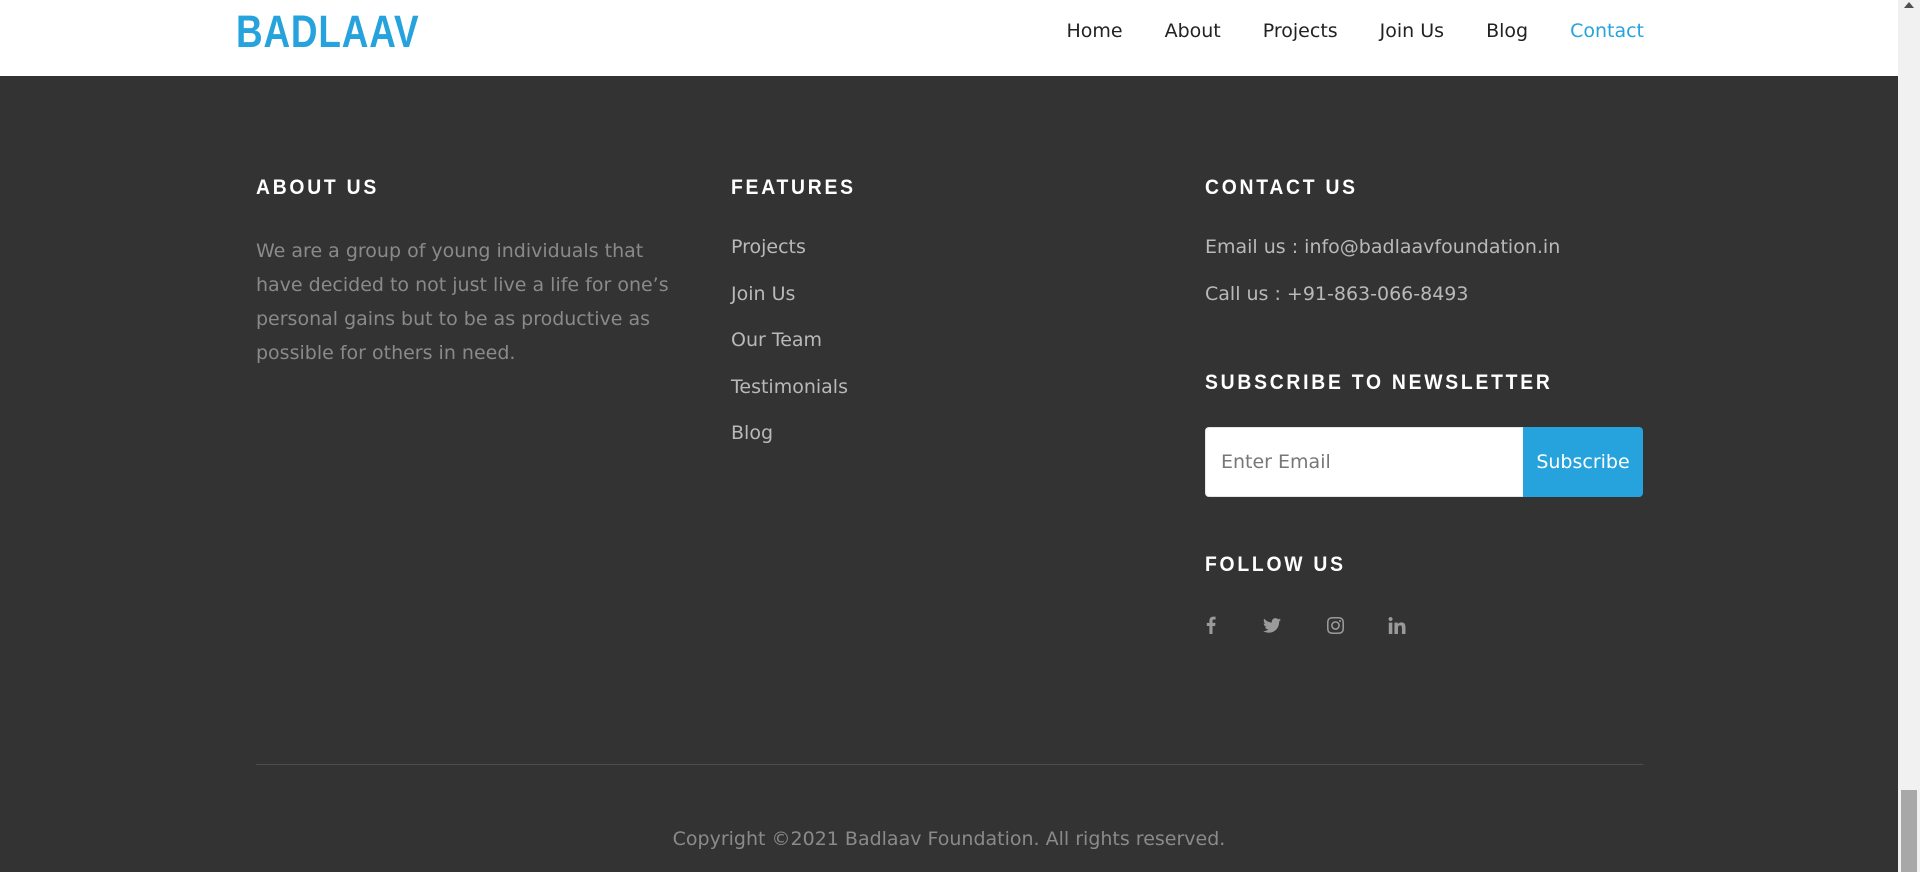 This screenshot has height=872, width=1920. Describe the element at coordinates (1272, 625) in the screenshot. I see `twitter-icon` at that location.